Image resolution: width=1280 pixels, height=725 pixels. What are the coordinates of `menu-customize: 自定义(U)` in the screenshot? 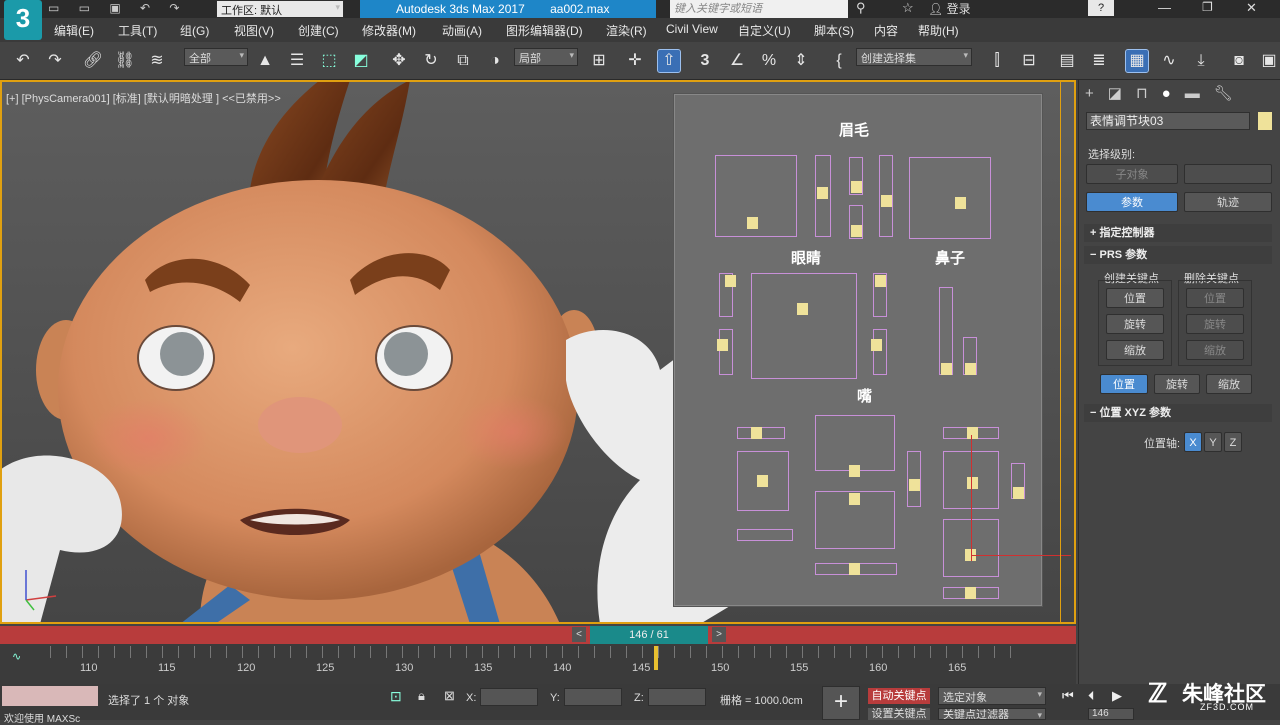 It's located at (764, 30).